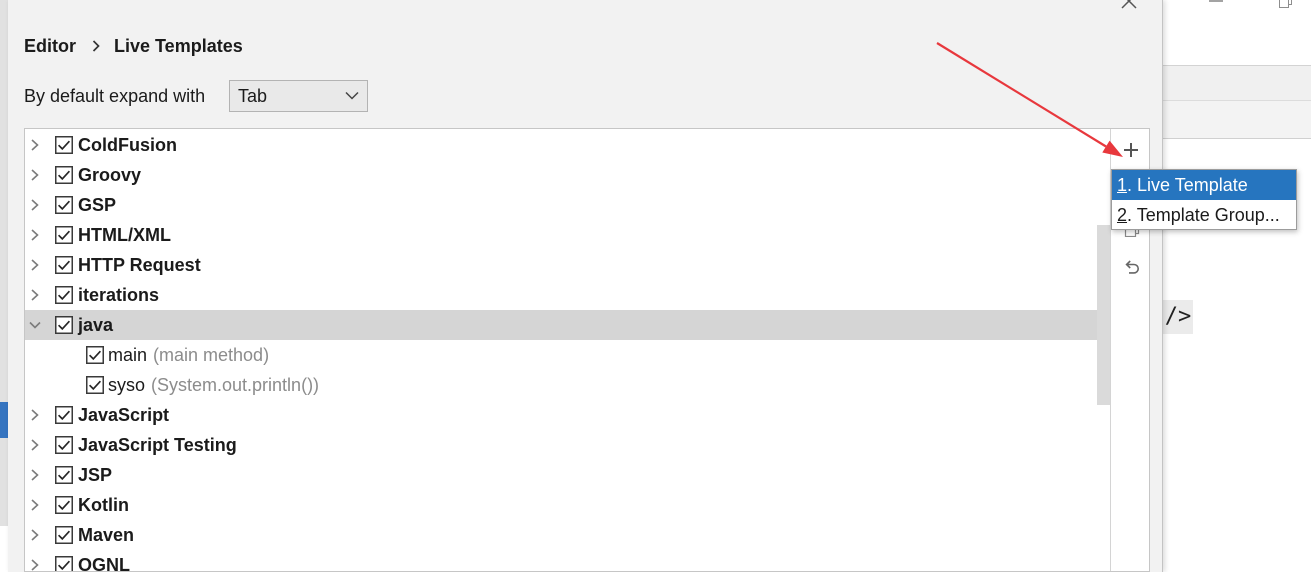  What do you see at coordinates (1122, 215) in the screenshot?
I see `menu-item-mnemonic: 2` at bounding box center [1122, 215].